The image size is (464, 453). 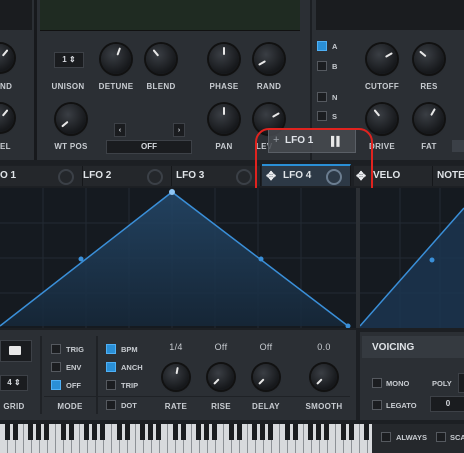 I want to click on legato-checkbox, so click(x=377, y=405).